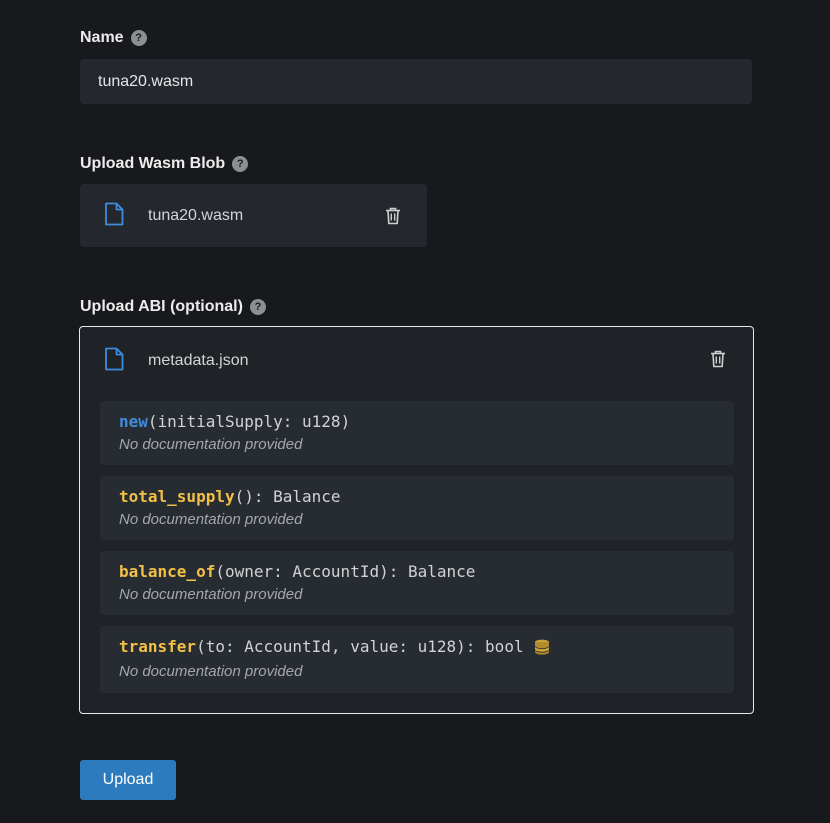 The height and width of the screenshot is (823, 830). What do you see at coordinates (541, 647) in the screenshot?
I see `database-icon` at bounding box center [541, 647].